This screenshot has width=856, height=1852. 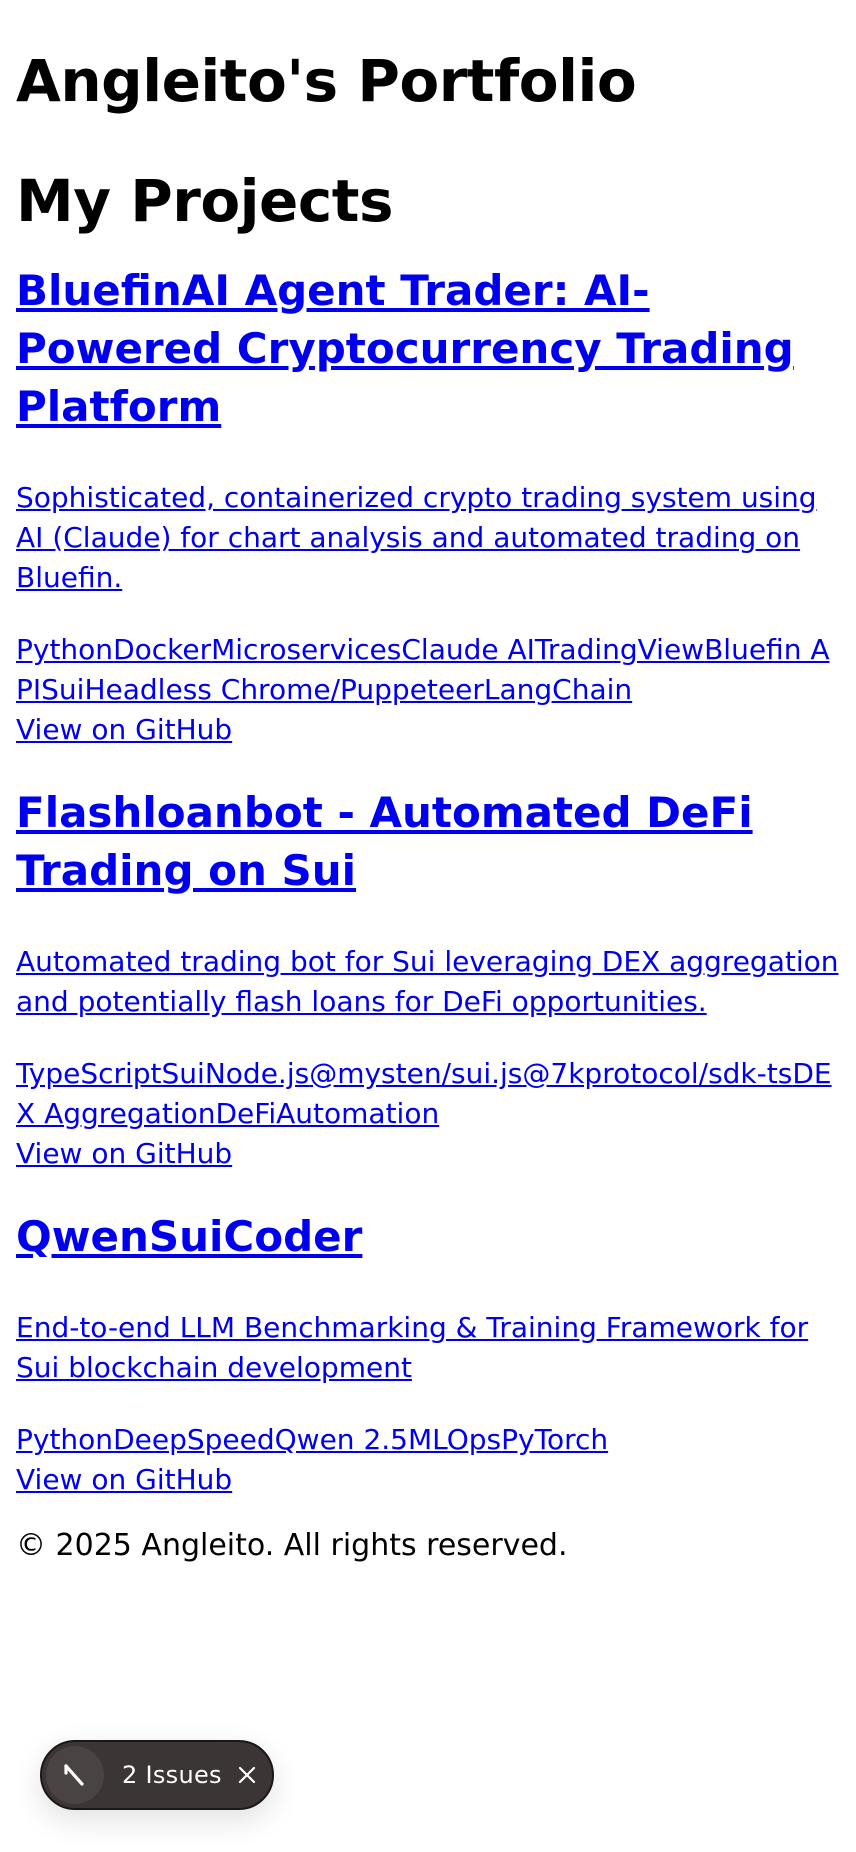 I want to click on site-header: Angleito's Portfolio, so click(x=428, y=58).